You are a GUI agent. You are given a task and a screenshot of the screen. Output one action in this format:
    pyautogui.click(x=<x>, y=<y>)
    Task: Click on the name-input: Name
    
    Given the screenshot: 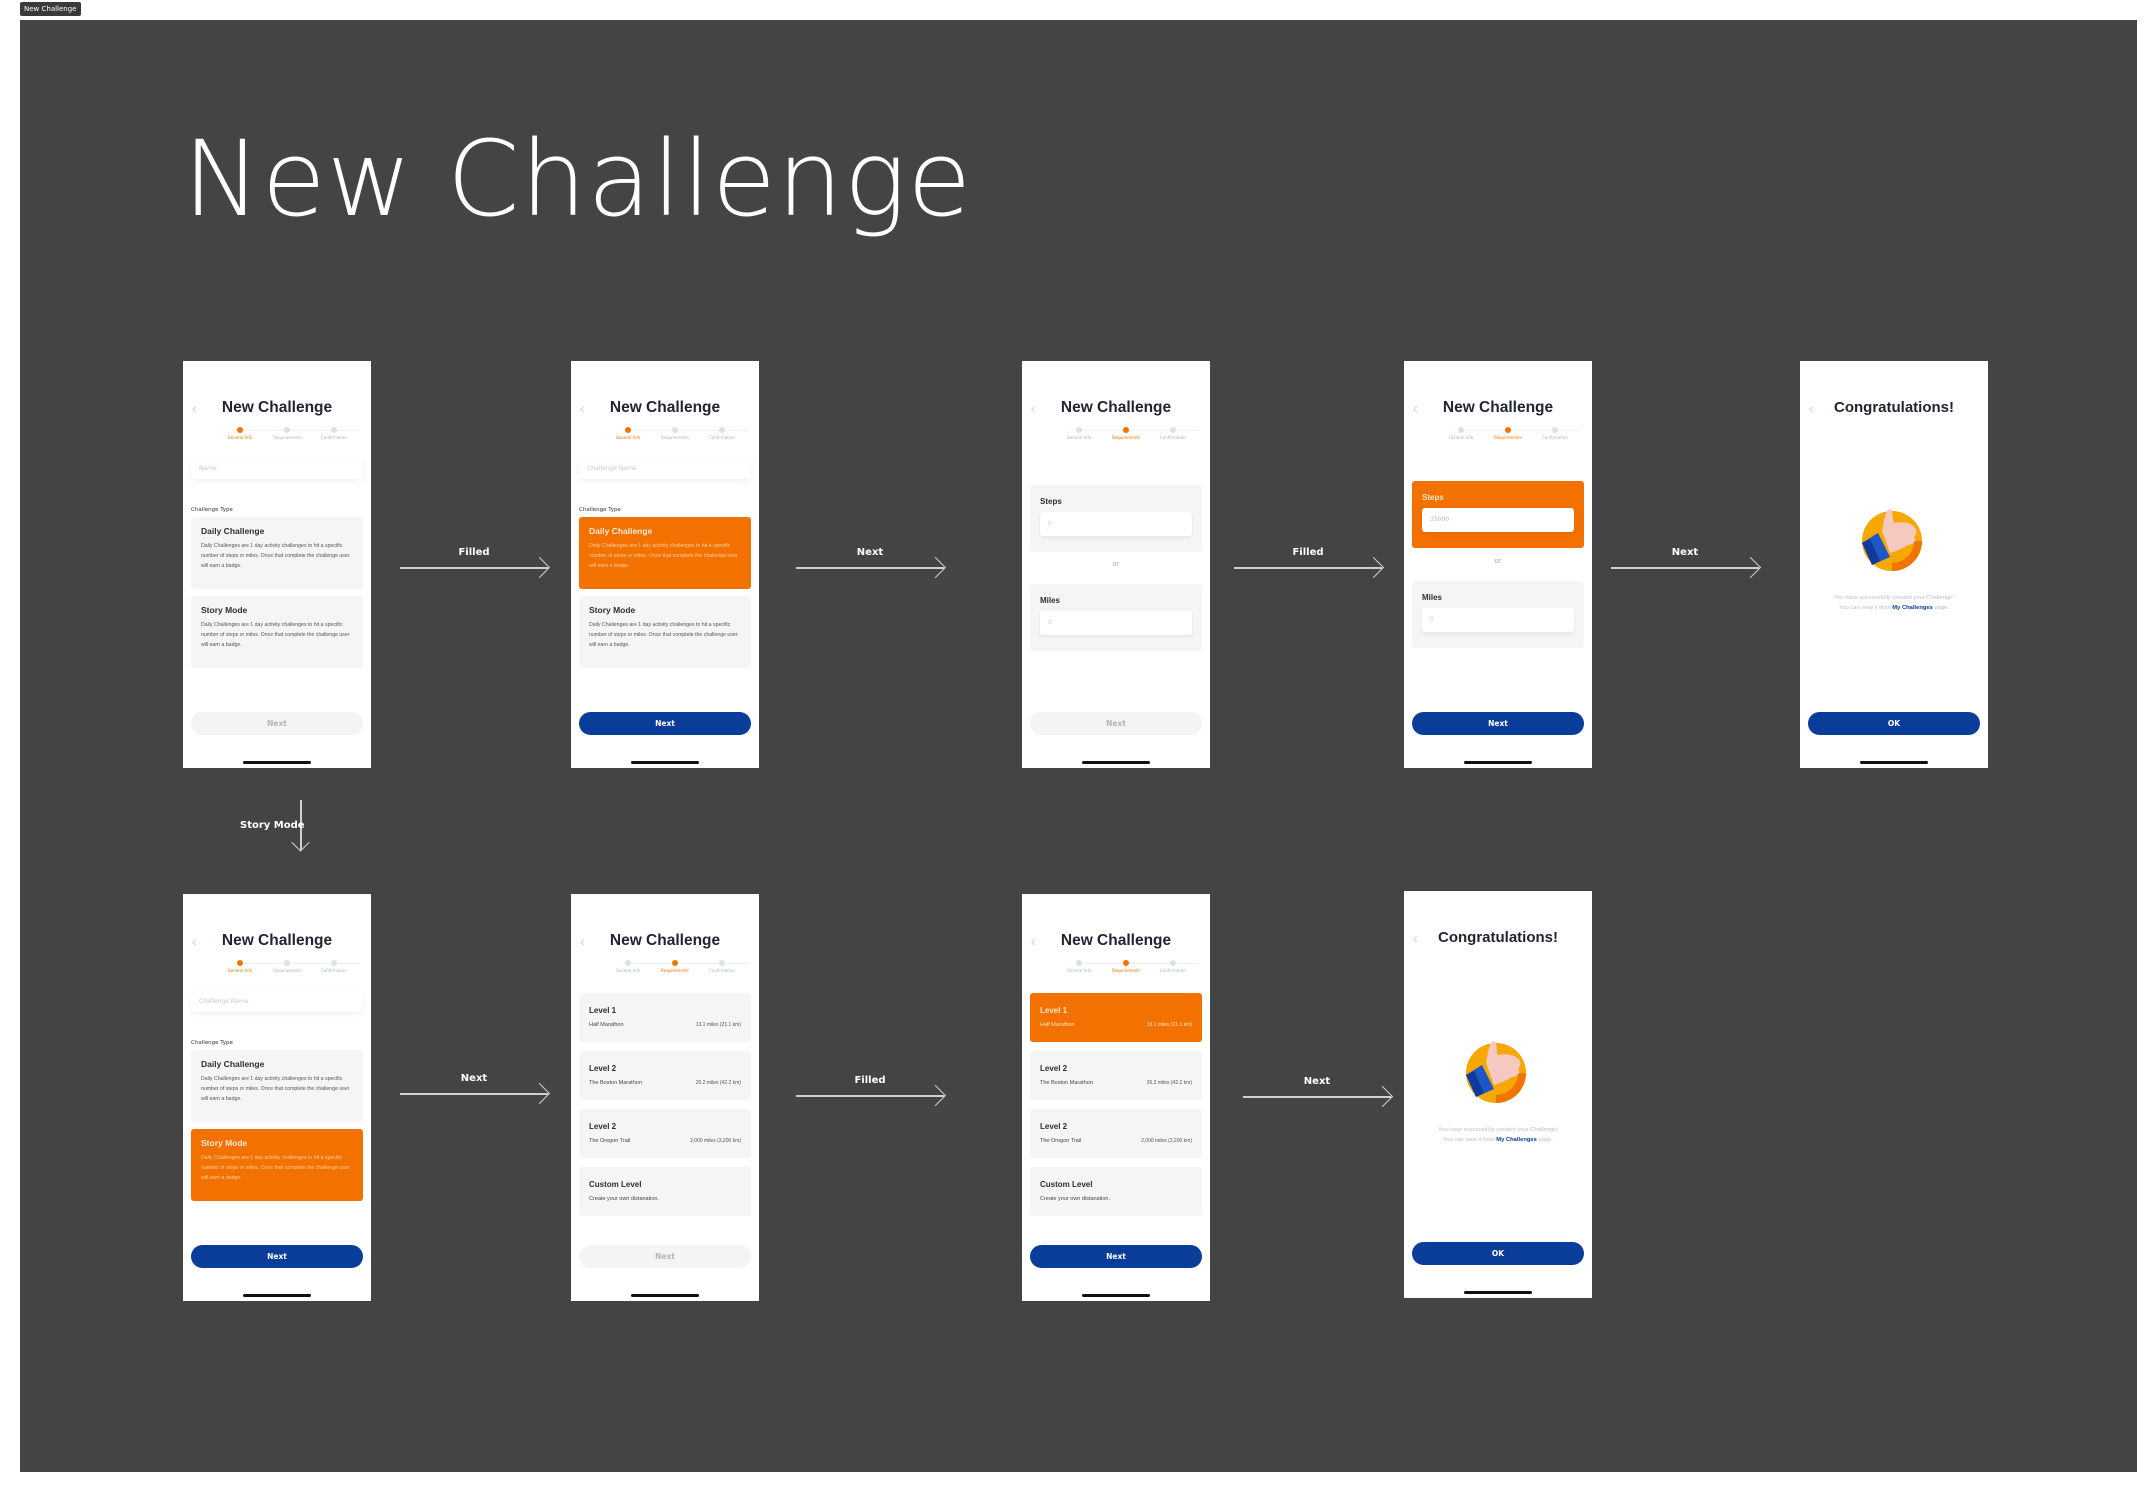 What is the action you would take?
    pyautogui.click(x=277, y=468)
    